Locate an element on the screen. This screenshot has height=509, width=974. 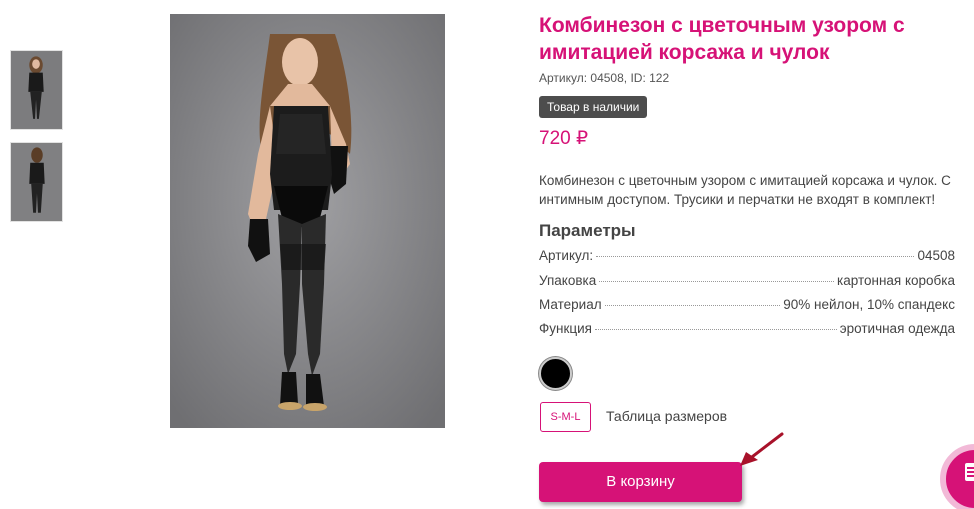
product-price: 720 ₽ is located at coordinates (564, 138).